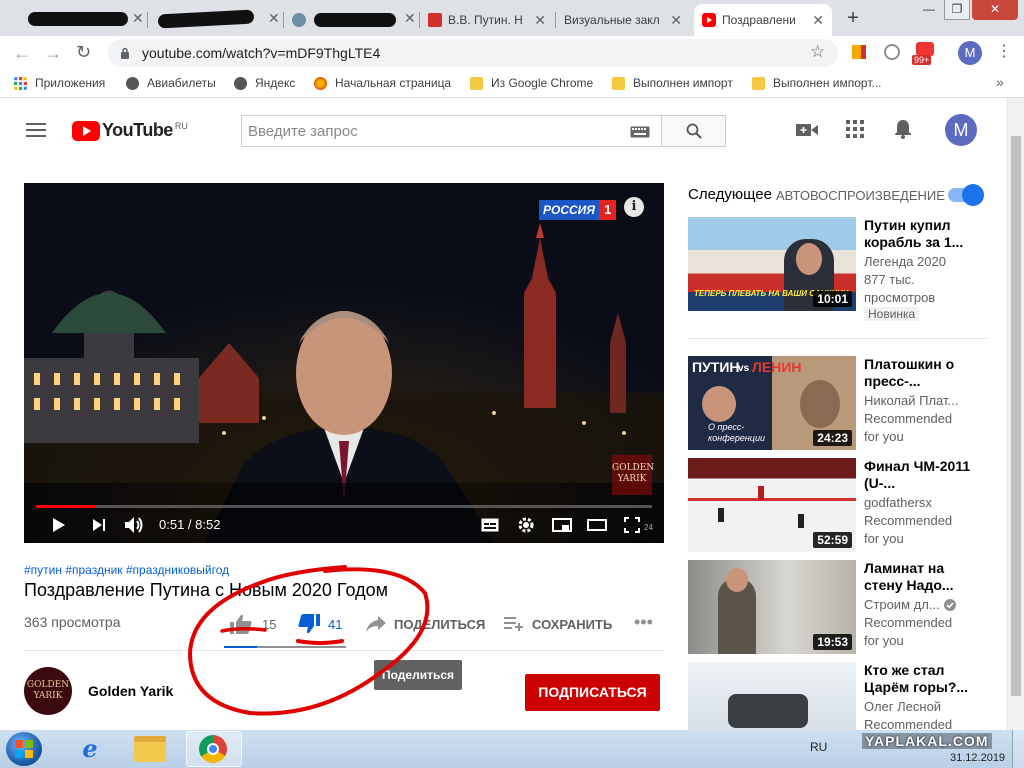 The width and height of the screenshot is (1024, 768). Describe the element at coordinates (418, 675) in the screenshot. I see `share-tooltip: Поделиться` at that location.